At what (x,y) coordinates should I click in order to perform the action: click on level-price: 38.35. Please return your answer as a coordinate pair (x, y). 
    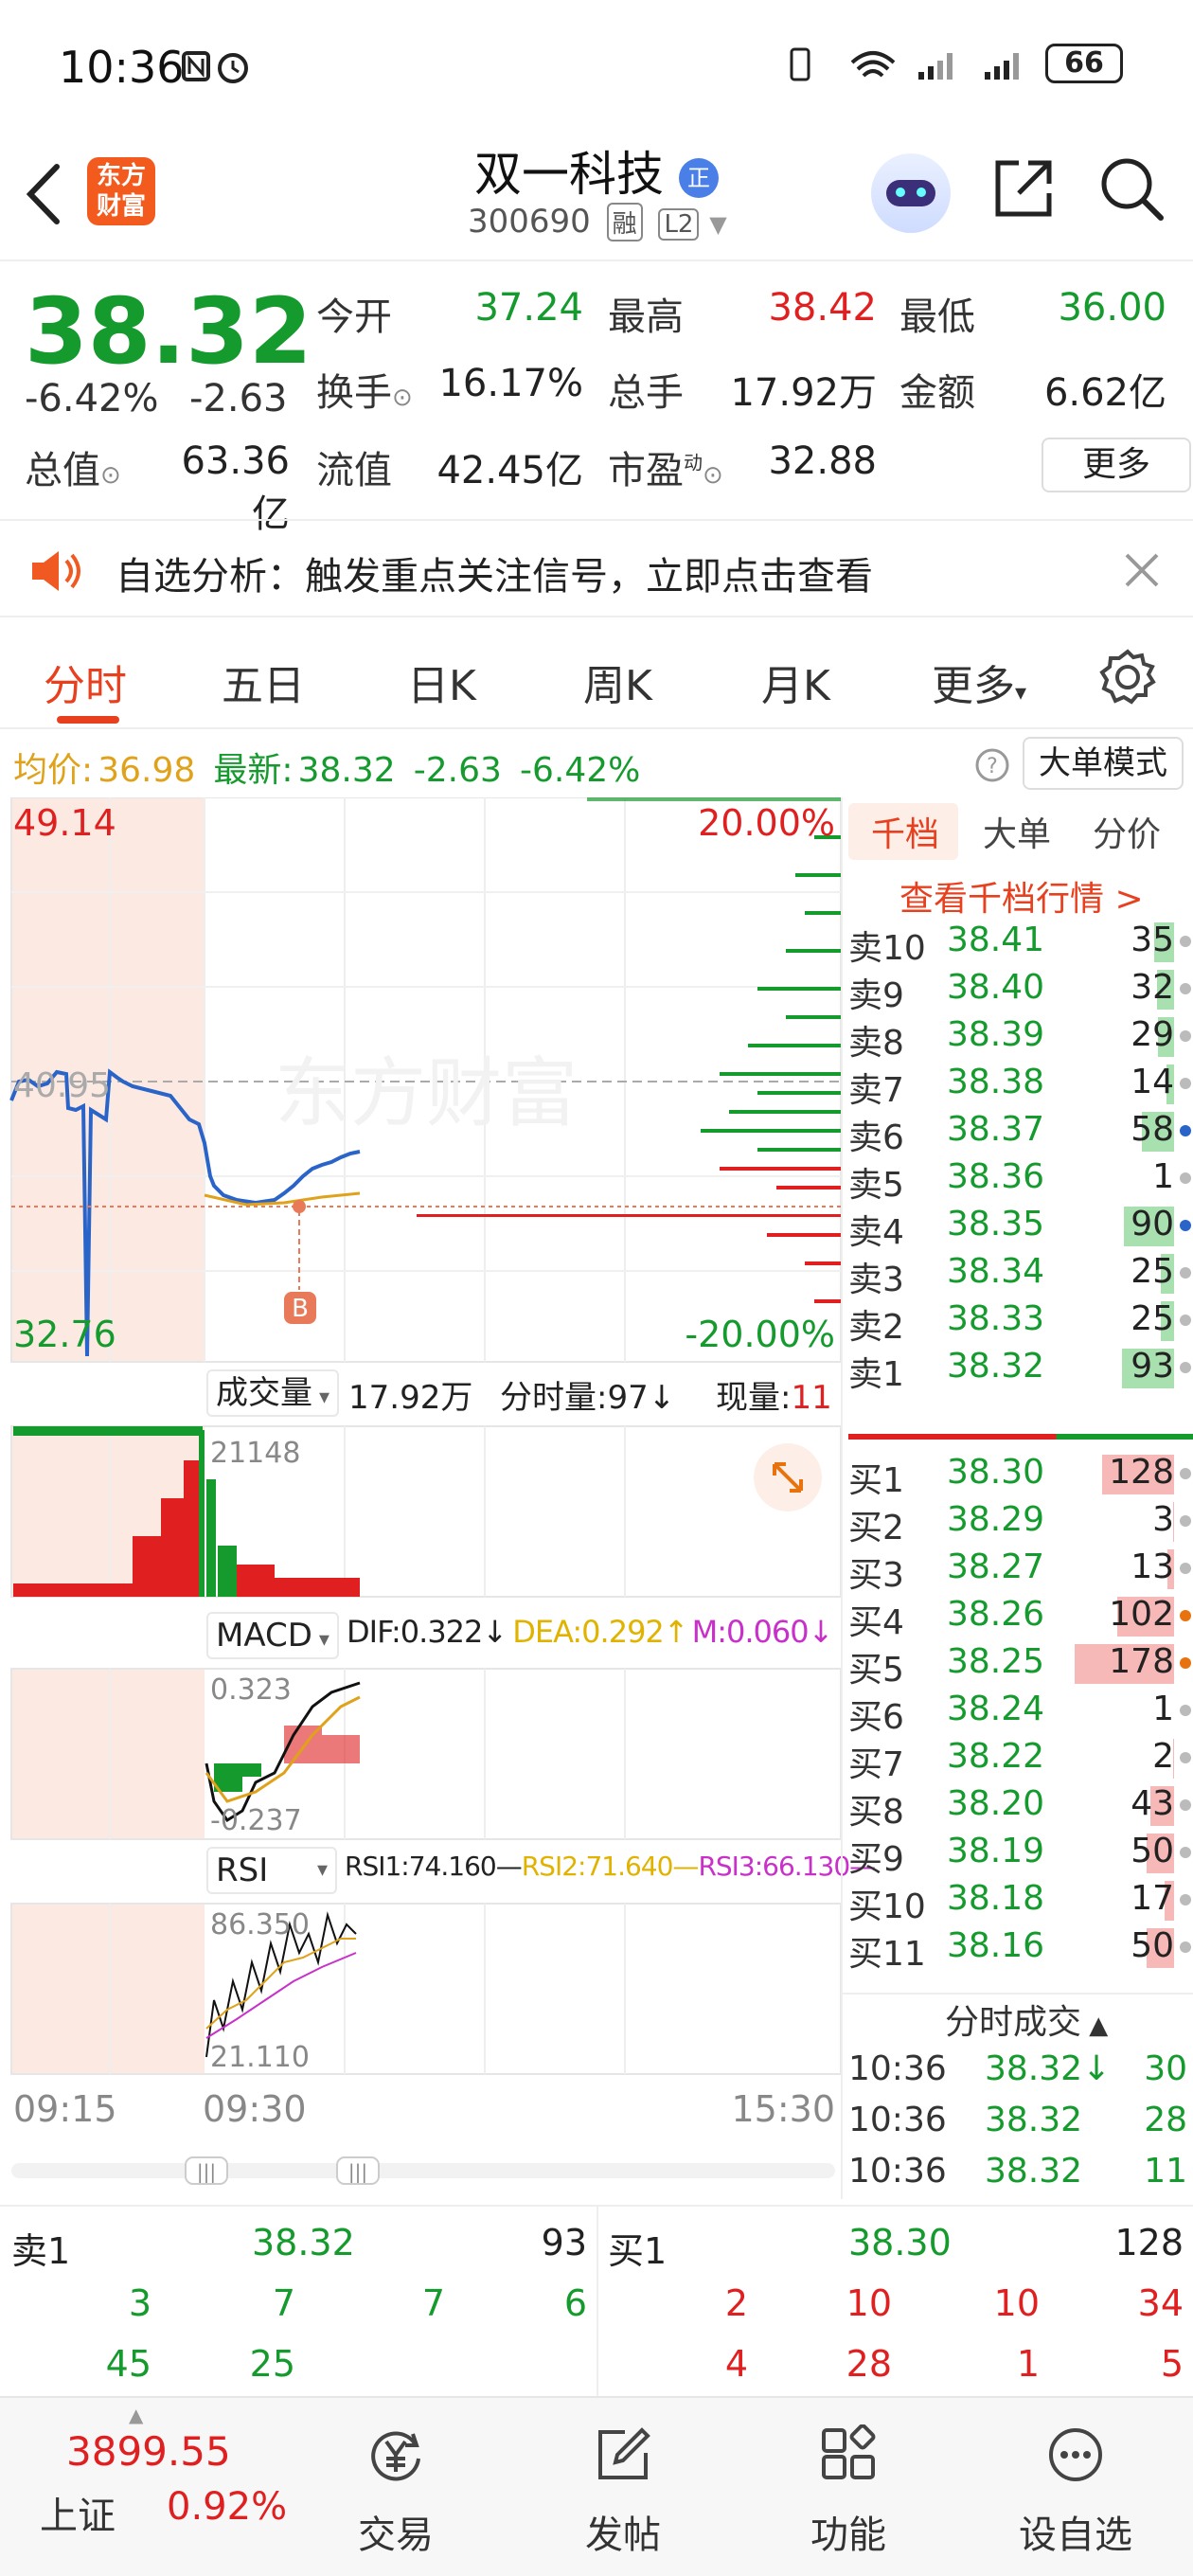
    Looking at the image, I should click on (996, 1224).